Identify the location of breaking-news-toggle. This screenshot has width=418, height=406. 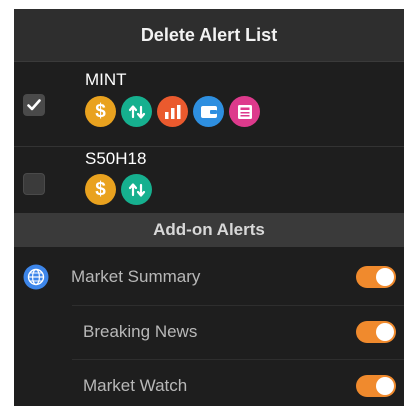
(376, 332).